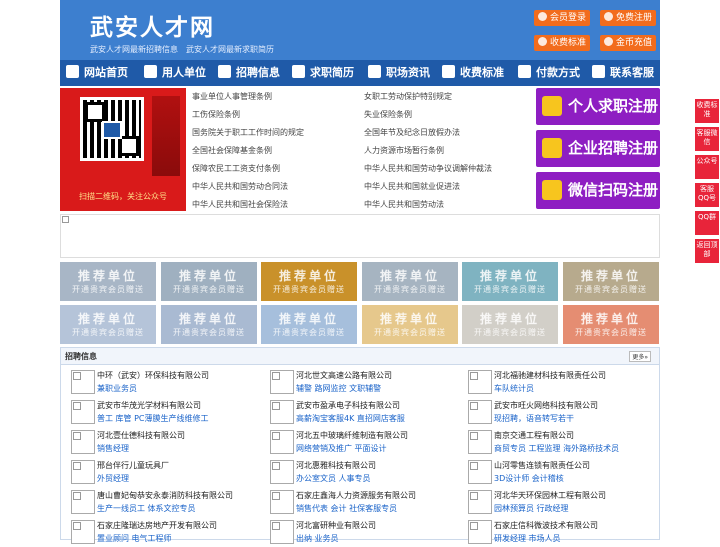 This screenshot has width=720, height=547. What do you see at coordinates (153, 375) in the screenshot?
I see `company-name: 中环（武安）环保科技有限公司` at bounding box center [153, 375].